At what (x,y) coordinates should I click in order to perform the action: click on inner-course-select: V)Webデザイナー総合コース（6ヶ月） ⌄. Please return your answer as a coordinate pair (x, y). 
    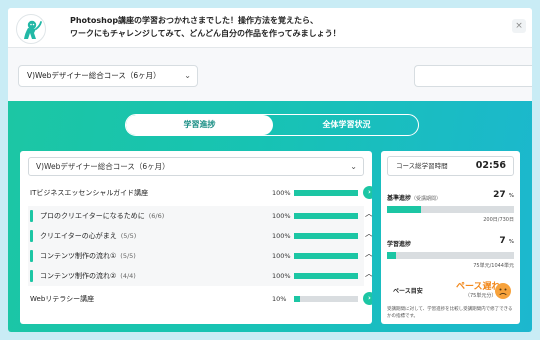
    Looking at the image, I should click on (196, 166).